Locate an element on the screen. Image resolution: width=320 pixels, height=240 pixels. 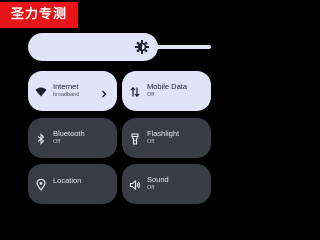
tile-location: Location is located at coordinates (72, 184).